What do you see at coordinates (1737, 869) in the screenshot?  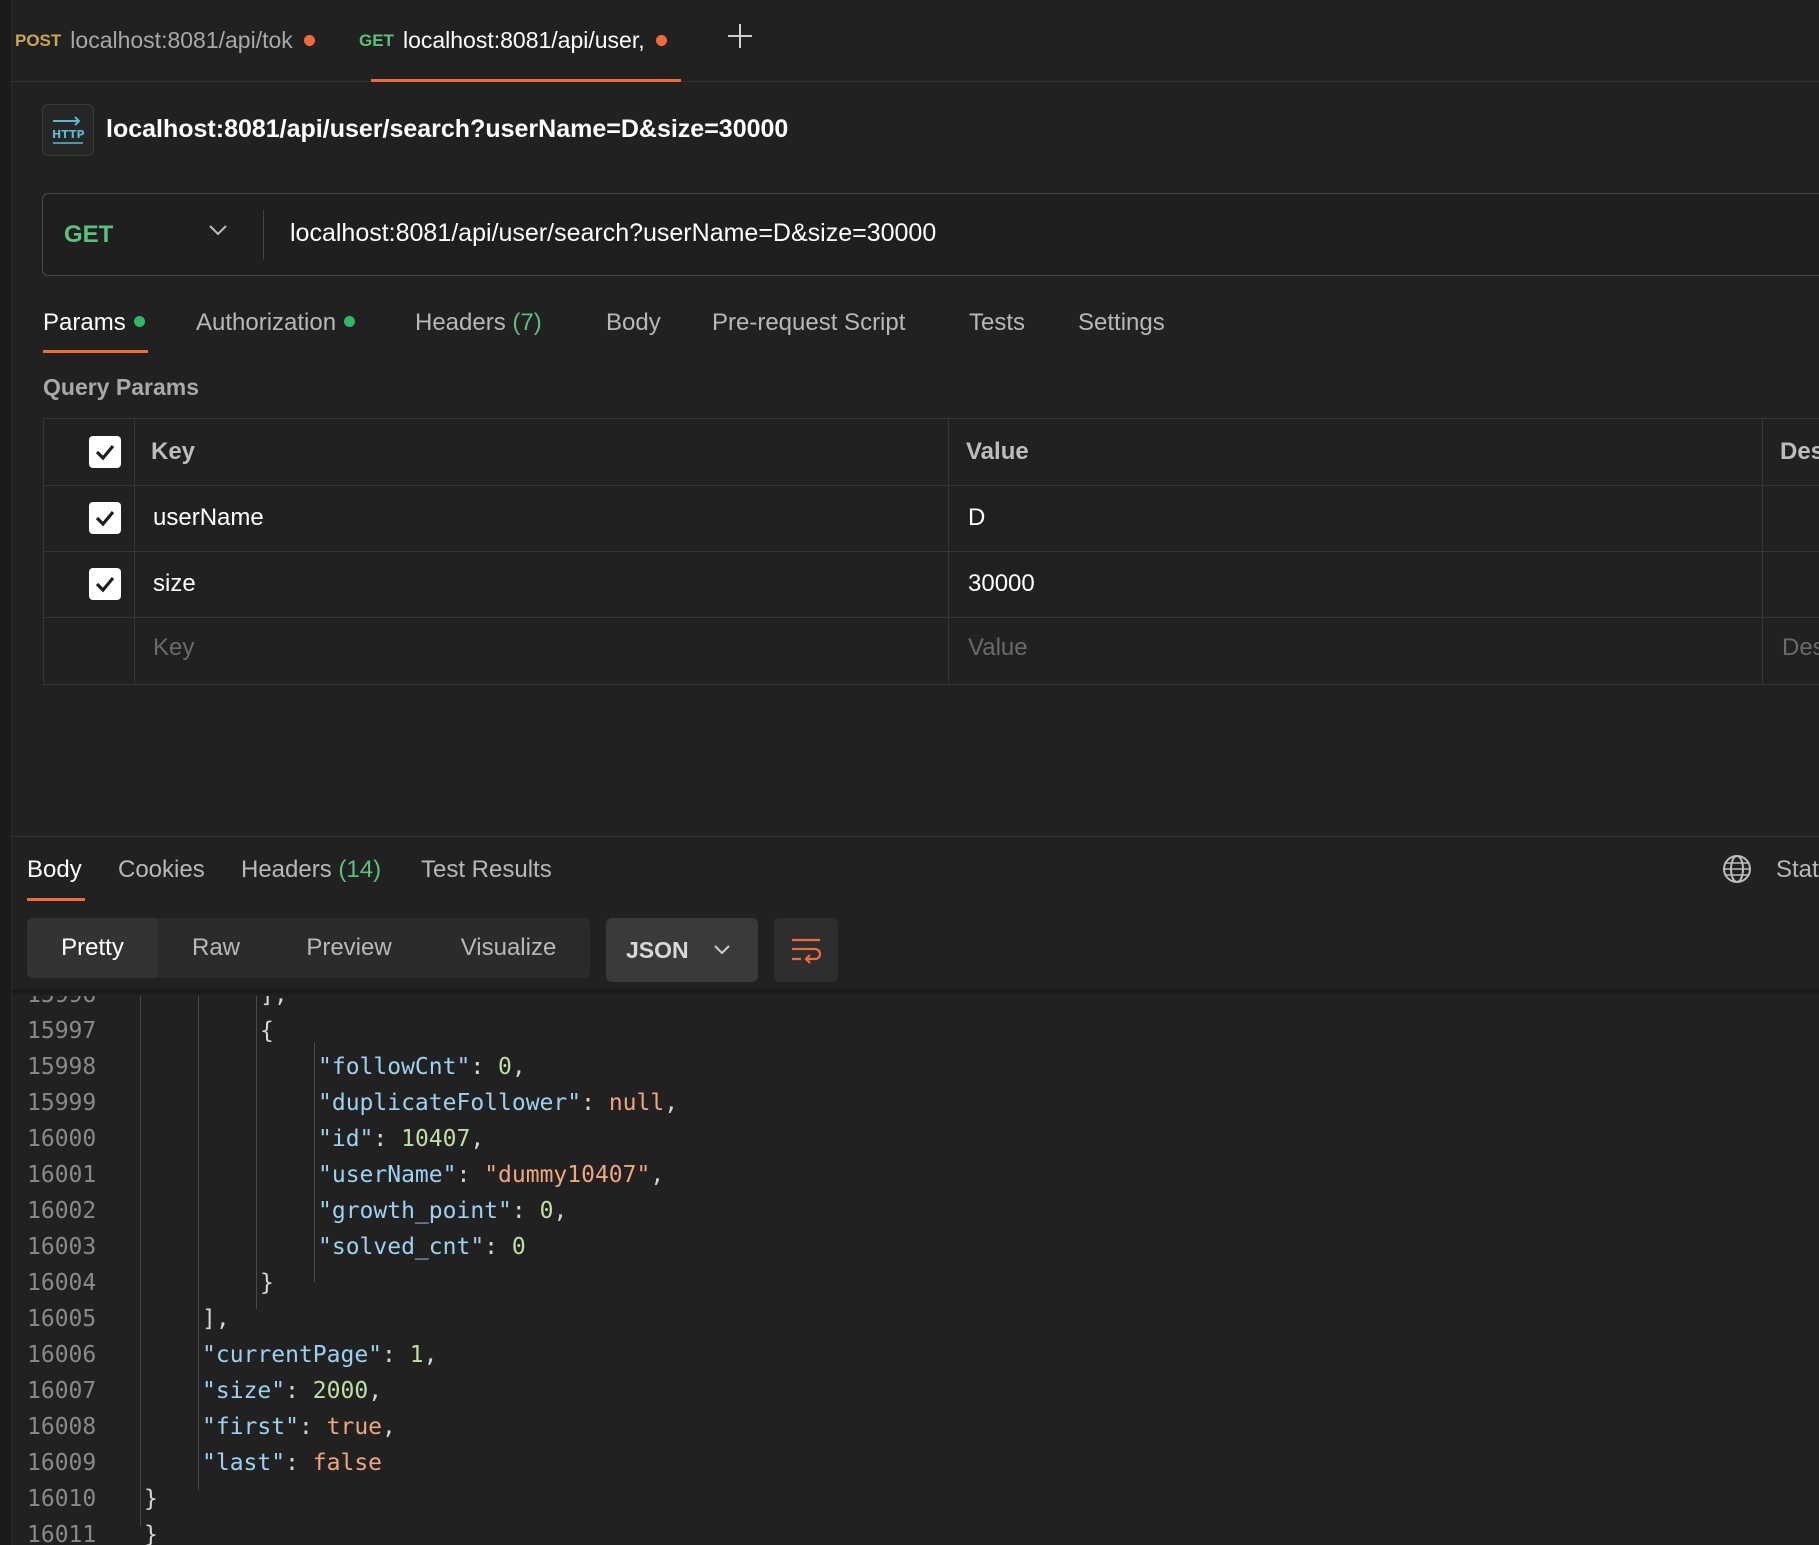 I see `globe-icon` at bounding box center [1737, 869].